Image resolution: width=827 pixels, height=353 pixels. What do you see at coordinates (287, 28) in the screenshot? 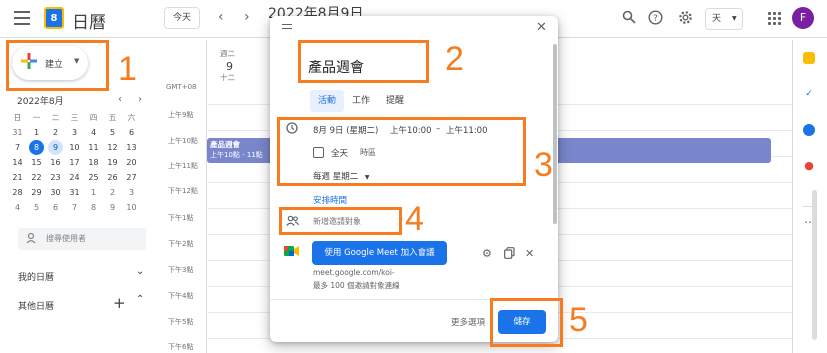
I see `drag-handle-icon` at bounding box center [287, 28].